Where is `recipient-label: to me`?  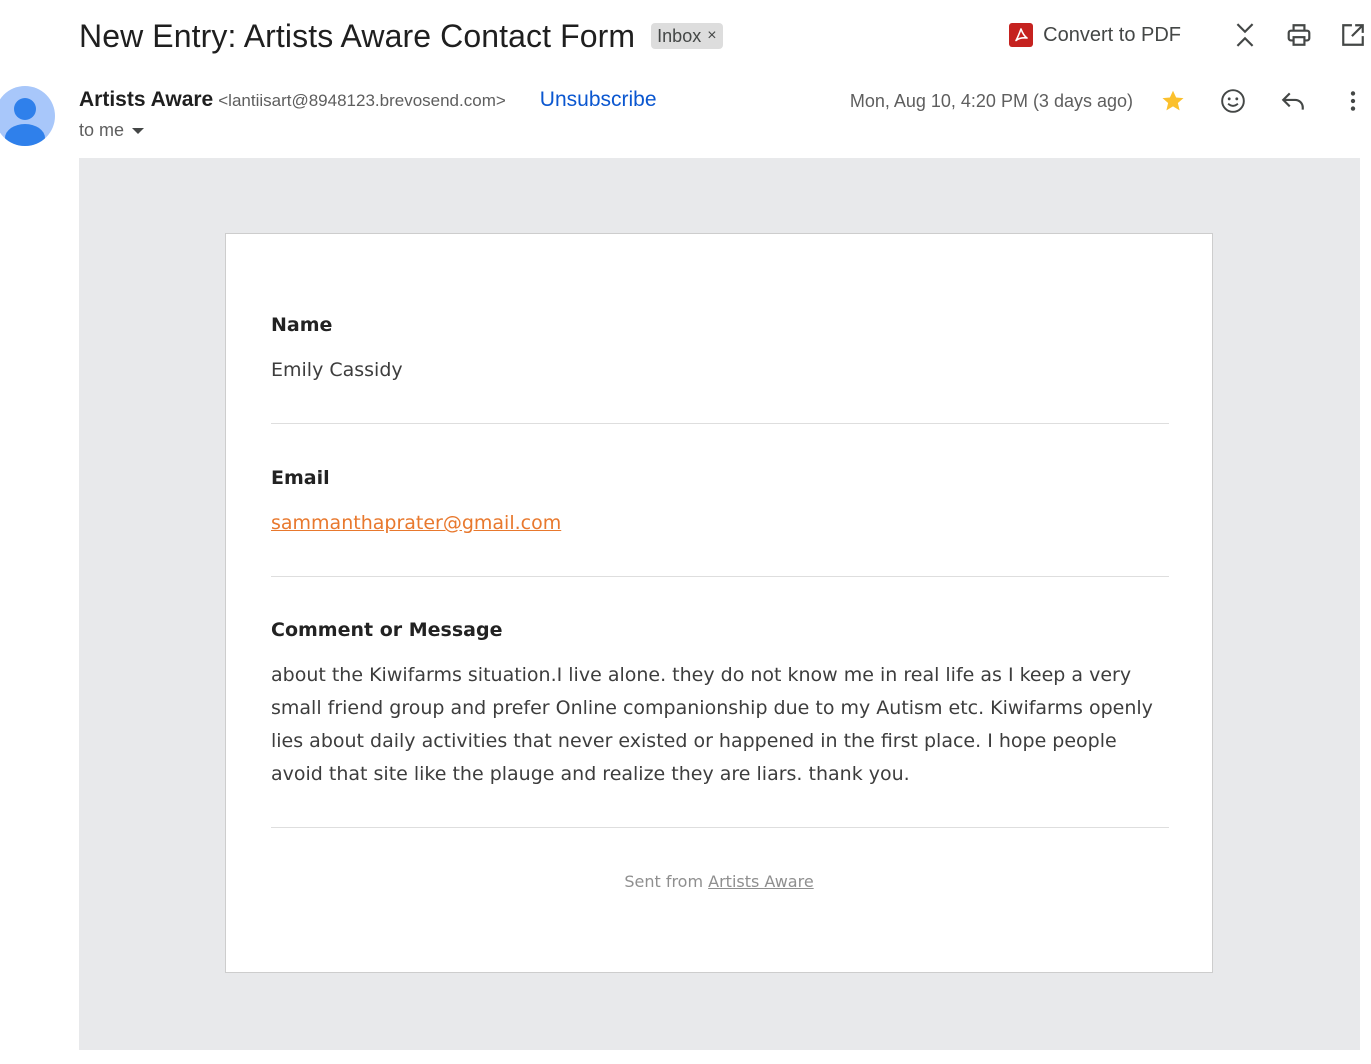 recipient-label: to me is located at coordinates (102, 130).